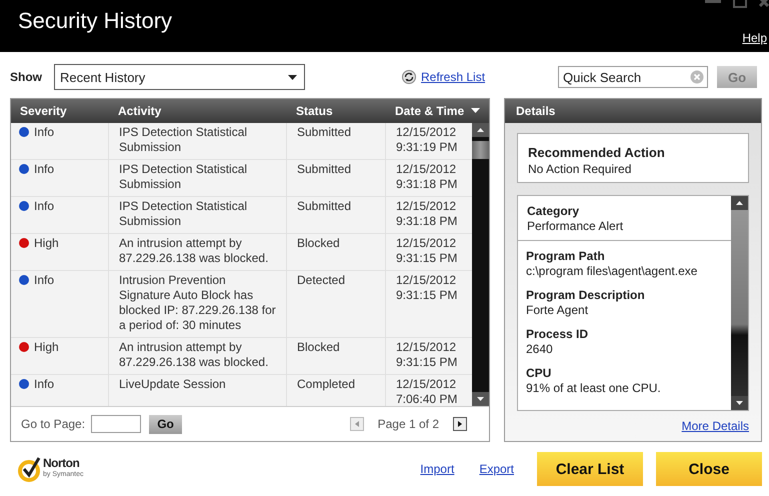 This screenshot has width=769, height=496. Describe the element at coordinates (460, 424) in the screenshot. I see `next-page-icon` at that location.